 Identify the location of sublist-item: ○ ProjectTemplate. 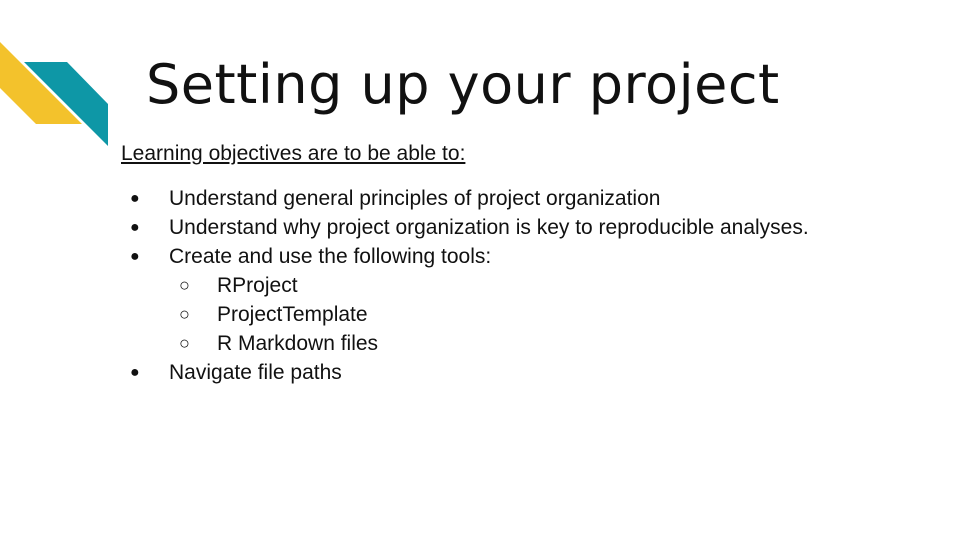
(495, 314).